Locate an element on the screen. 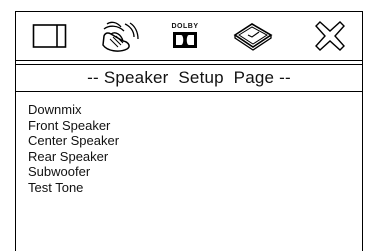  menu-item-test-tone: Test Tone is located at coordinates (73, 188).